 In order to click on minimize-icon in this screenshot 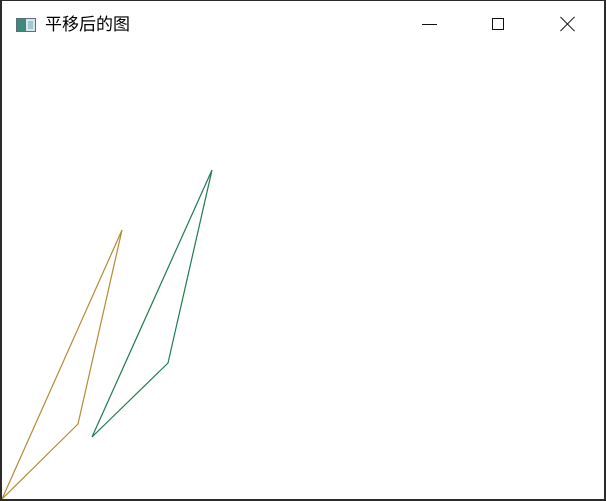, I will do `click(429, 24)`.